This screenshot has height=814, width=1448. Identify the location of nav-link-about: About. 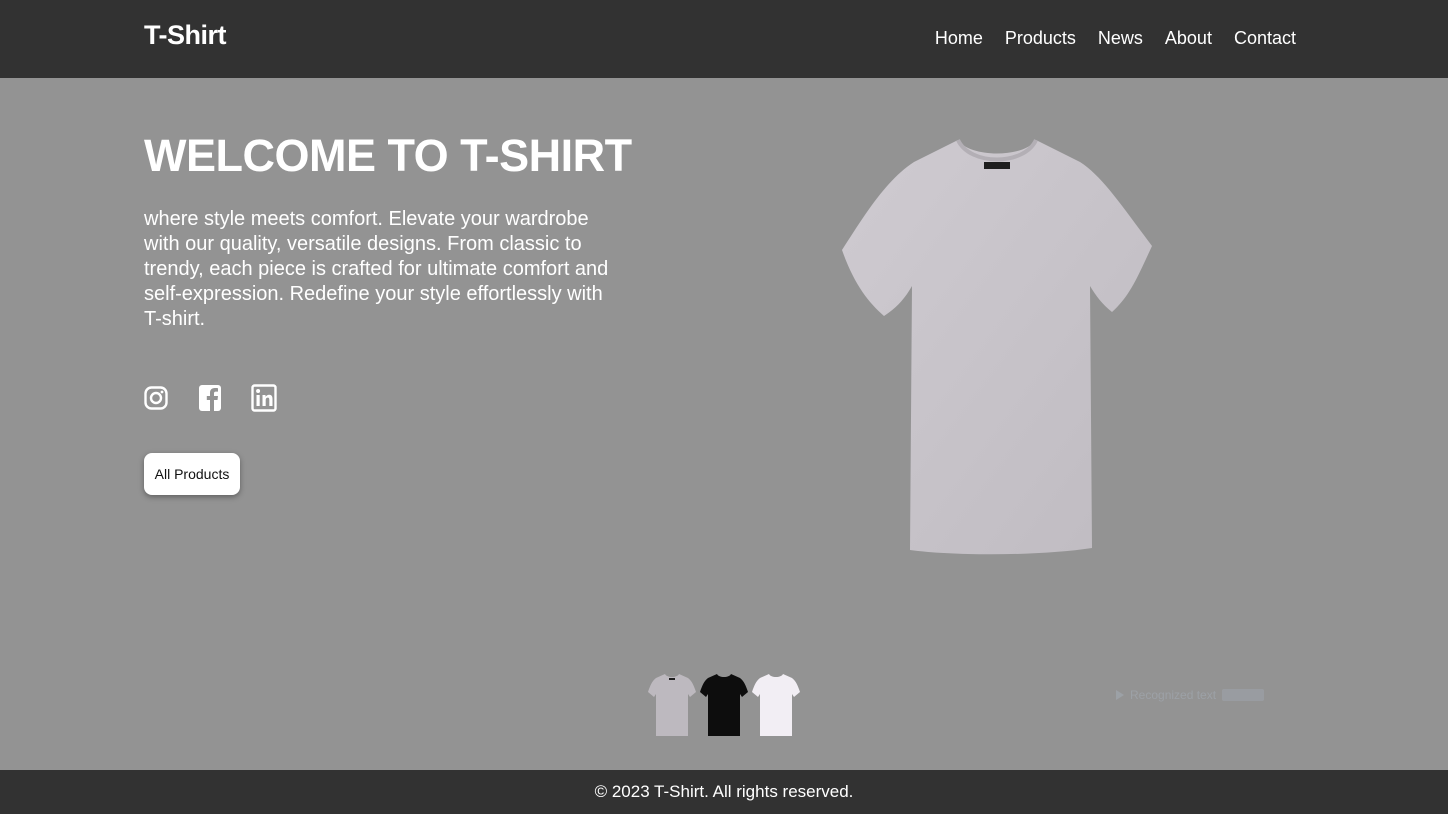
(1188, 38).